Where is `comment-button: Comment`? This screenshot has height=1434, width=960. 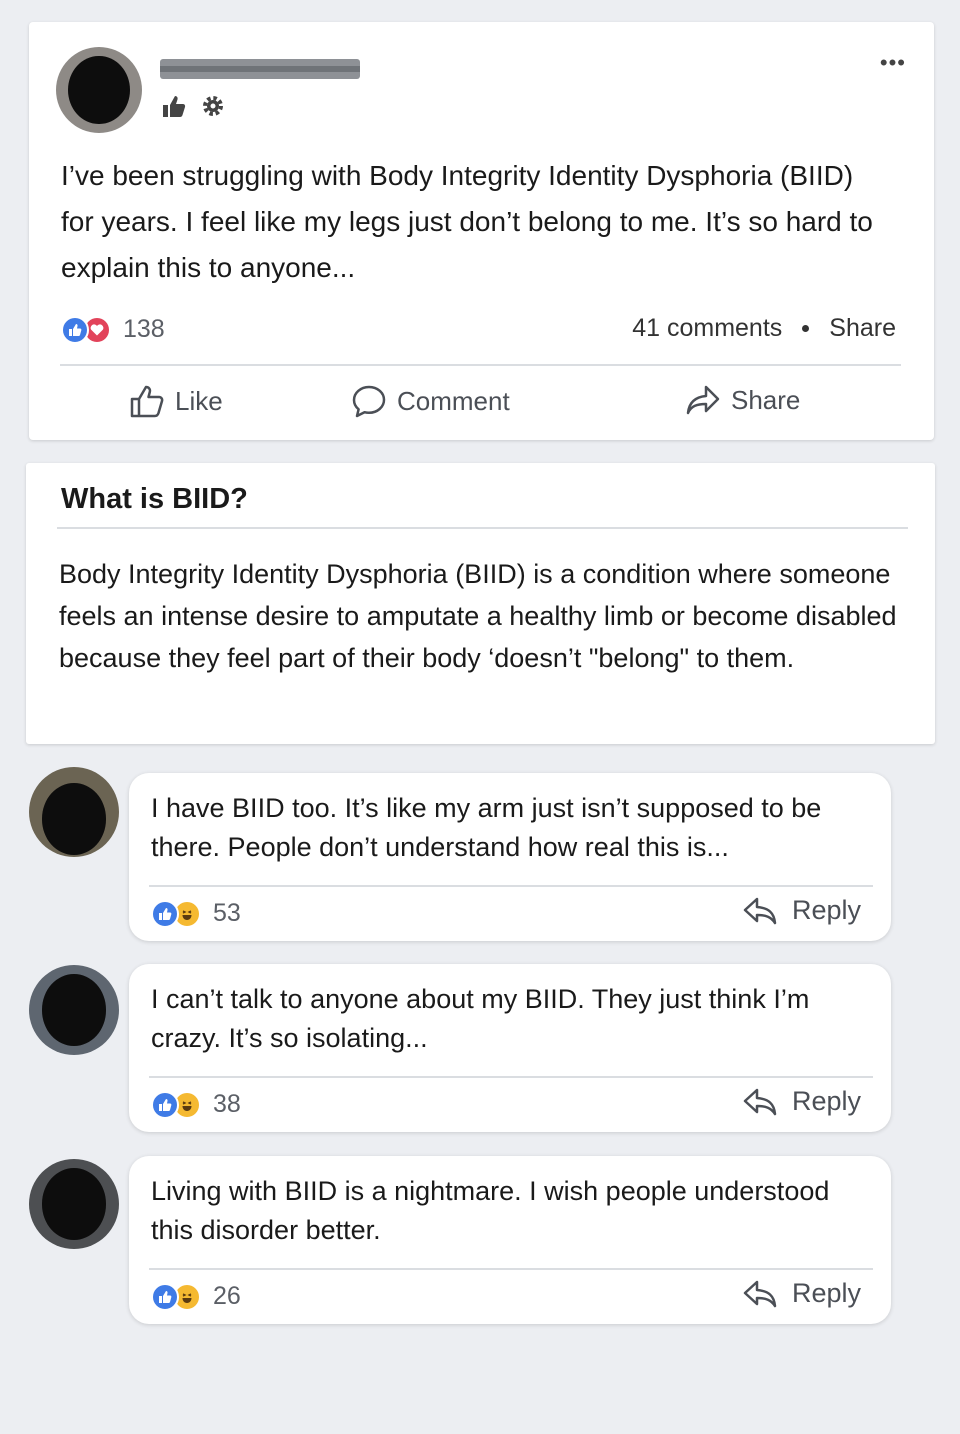 comment-button: Comment is located at coordinates (430, 401).